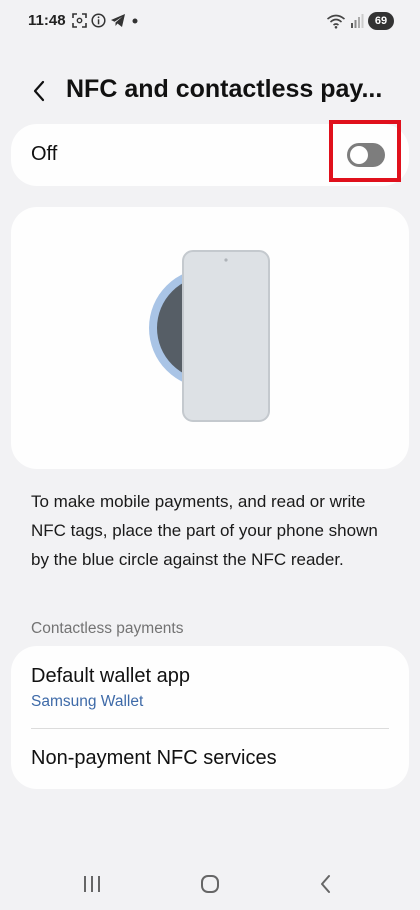 This screenshot has width=420, height=910. I want to click on default-wallet-app-item: Default wallet app Samsung Wallet, so click(210, 687).